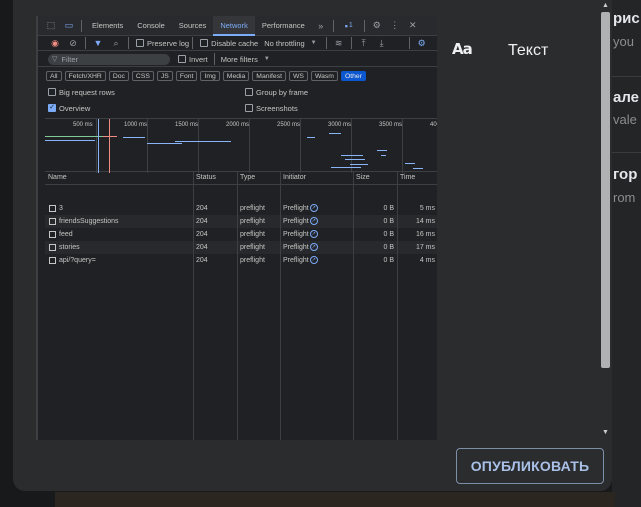 The image size is (641, 507). What do you see at coordinates (98, 43) in the screenshot?
I see `filter-icon: ▼` at bounding box center [98, 43].